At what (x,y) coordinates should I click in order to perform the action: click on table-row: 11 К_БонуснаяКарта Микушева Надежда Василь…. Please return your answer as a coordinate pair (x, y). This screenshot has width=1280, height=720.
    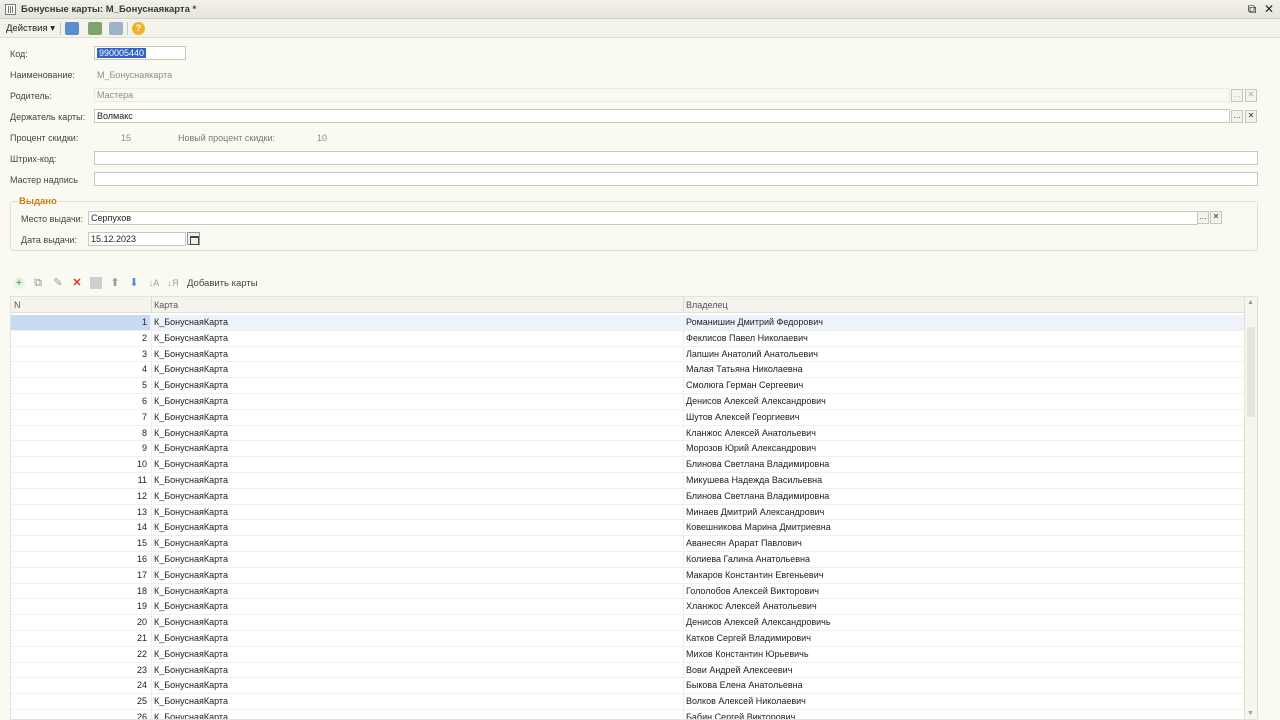
    Looking at the image, I should click on (628, 481).